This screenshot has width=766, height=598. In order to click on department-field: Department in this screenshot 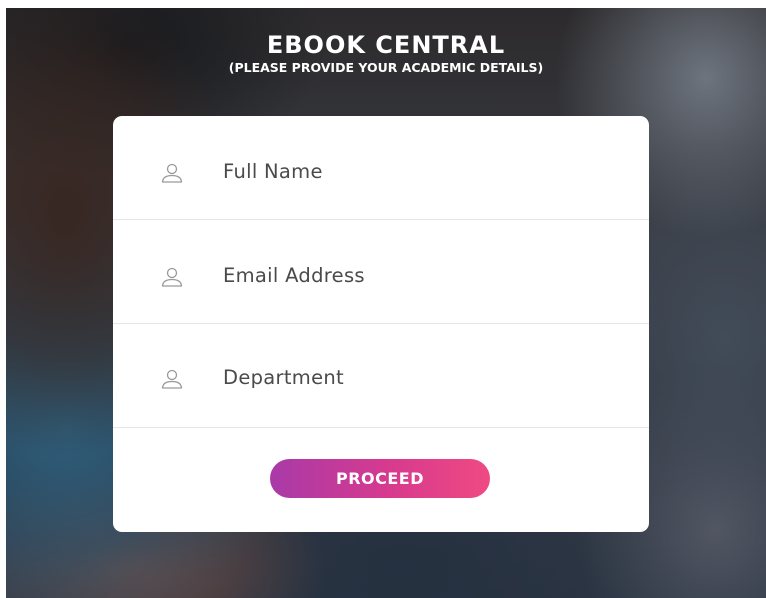, I will do `click(381, 376)`.